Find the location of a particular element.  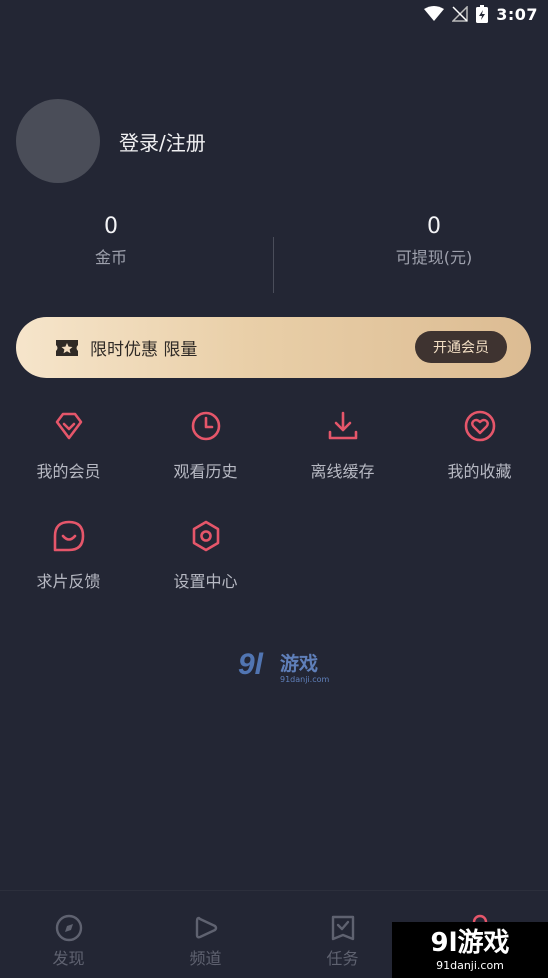

svg-text: 游戏 is located at coordinates (299, 663).